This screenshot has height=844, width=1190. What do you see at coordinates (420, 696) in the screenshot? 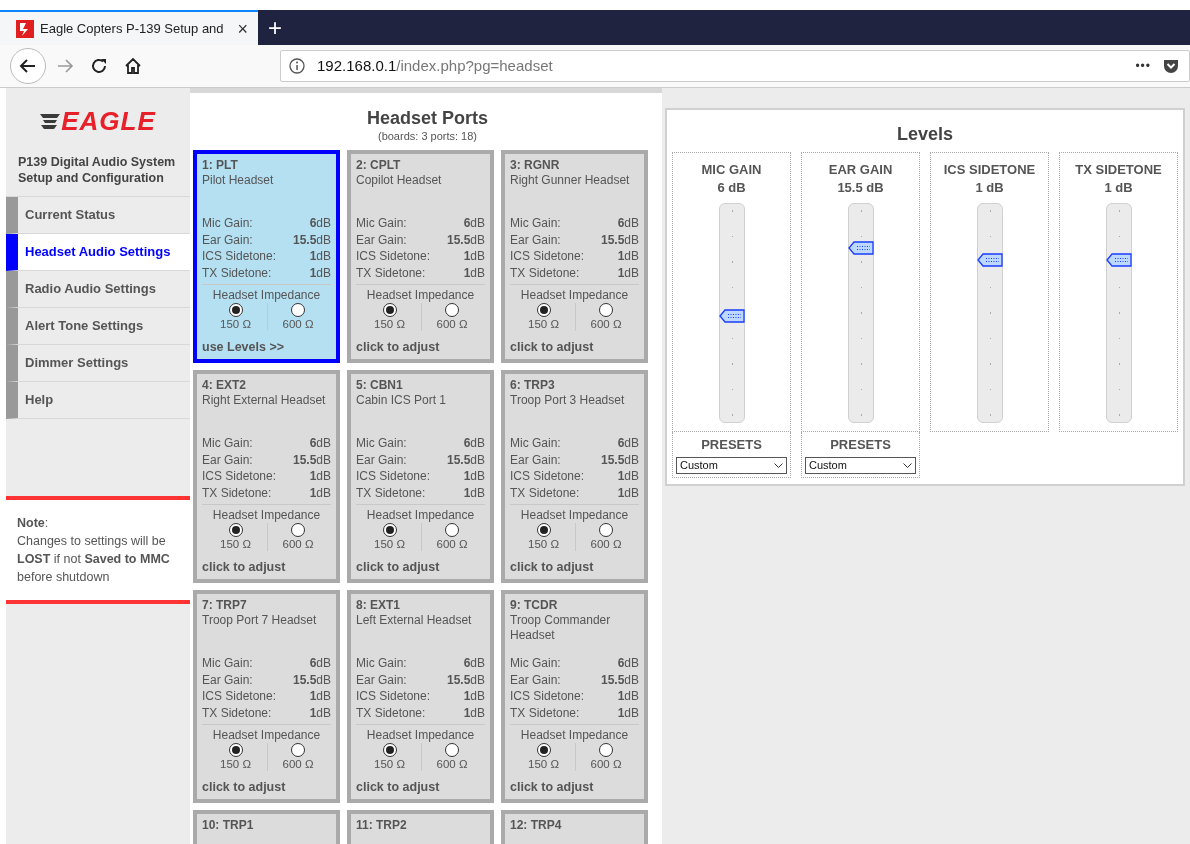
I see `port-card: 8: EXT1 Left External Headset Mic Gain: 6dB Ear Gain: 15.5dB ICS Sidetone: 1dB TX Sidetone: 1dB Headset Impedance 150 Ω 600 Ω click to adjust` at bounding box center [420, 696].